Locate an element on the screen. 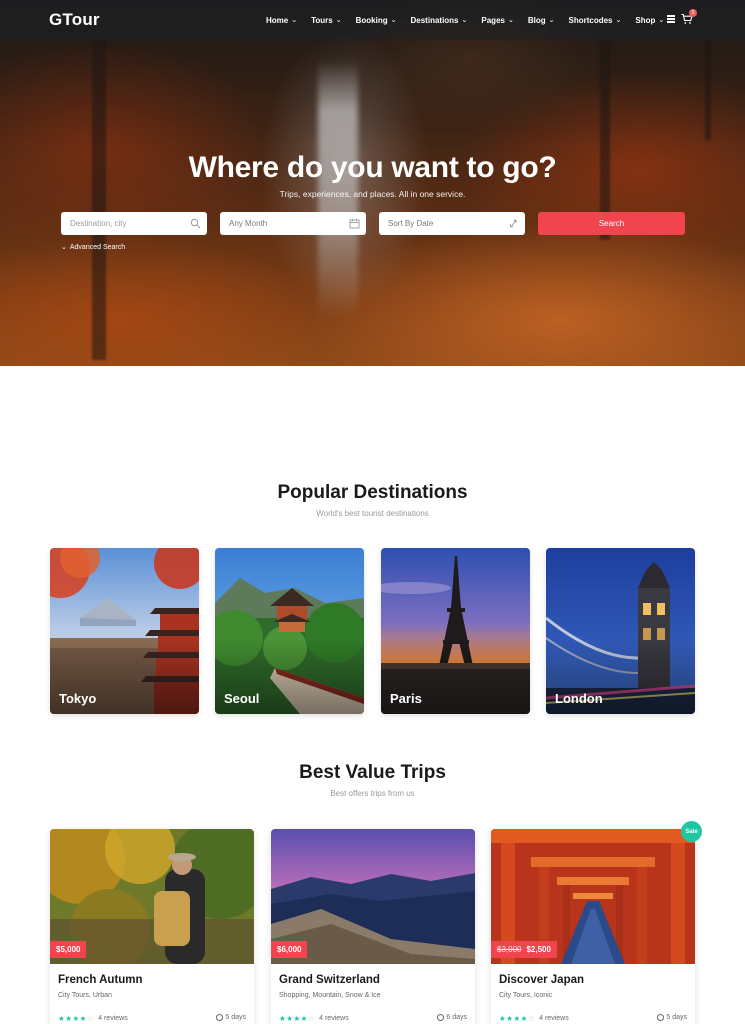  search-button: Search is located at coordinates (611, 223).